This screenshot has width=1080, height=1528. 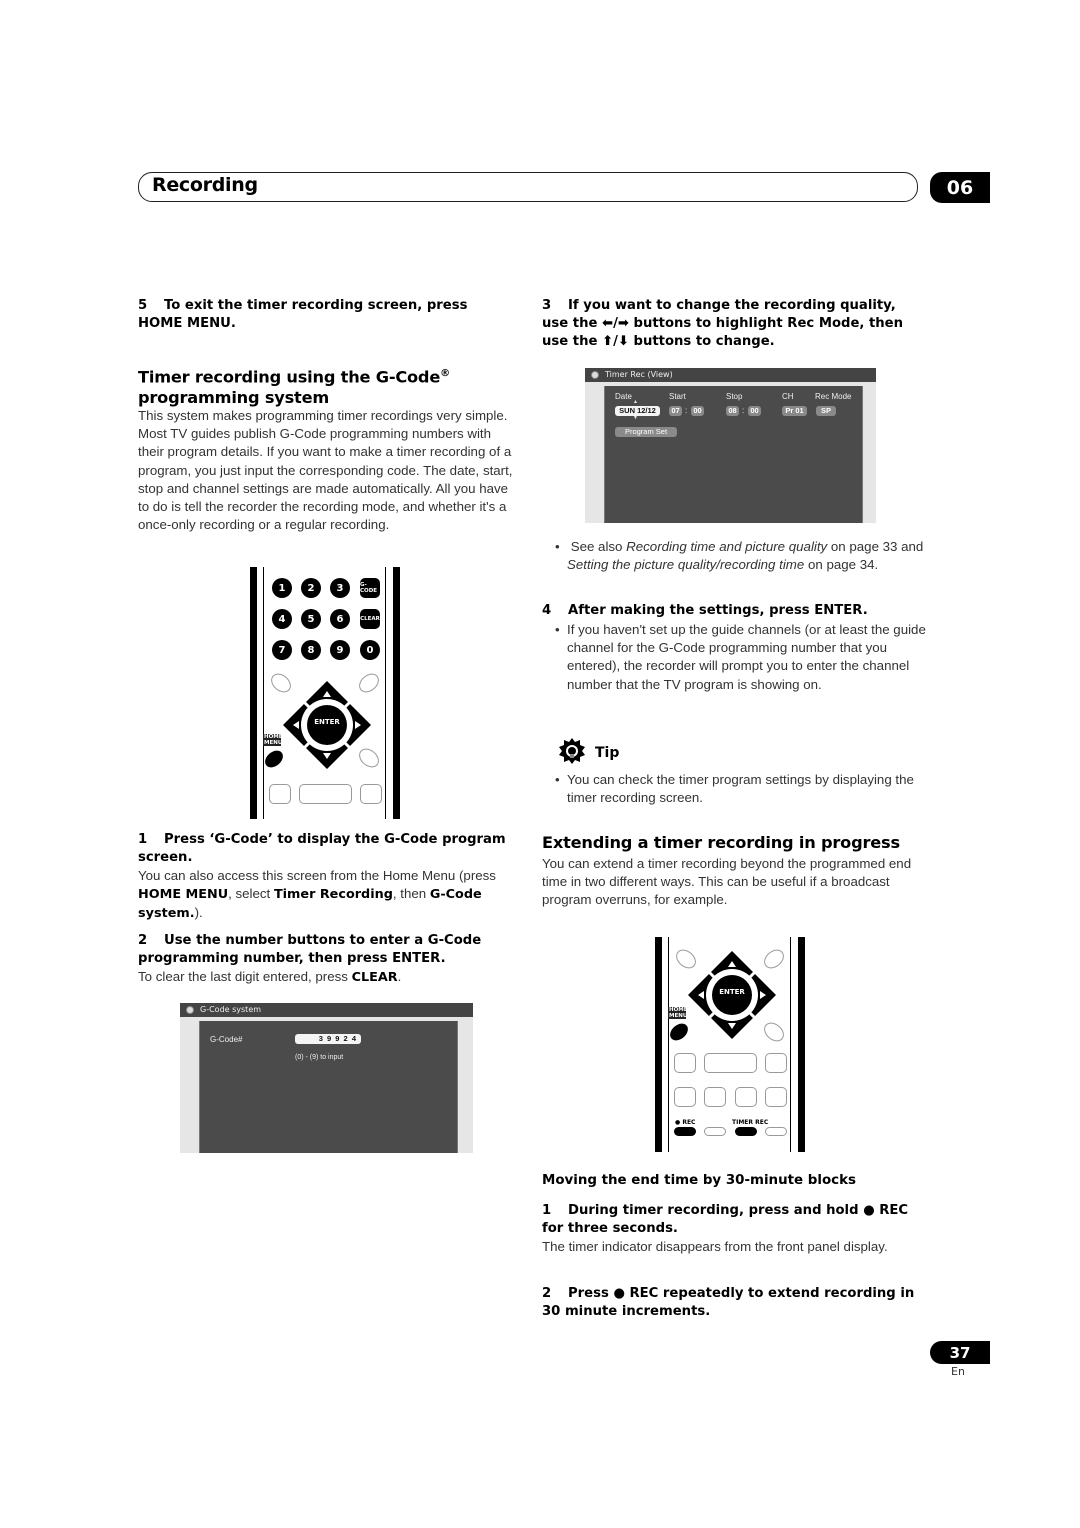 I want to click on remote-button-0: 0, so click(x=370, y=650).